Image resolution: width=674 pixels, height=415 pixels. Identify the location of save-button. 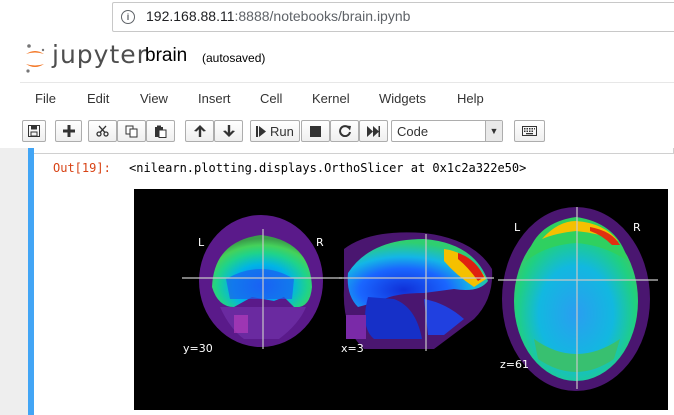
(34, 131).